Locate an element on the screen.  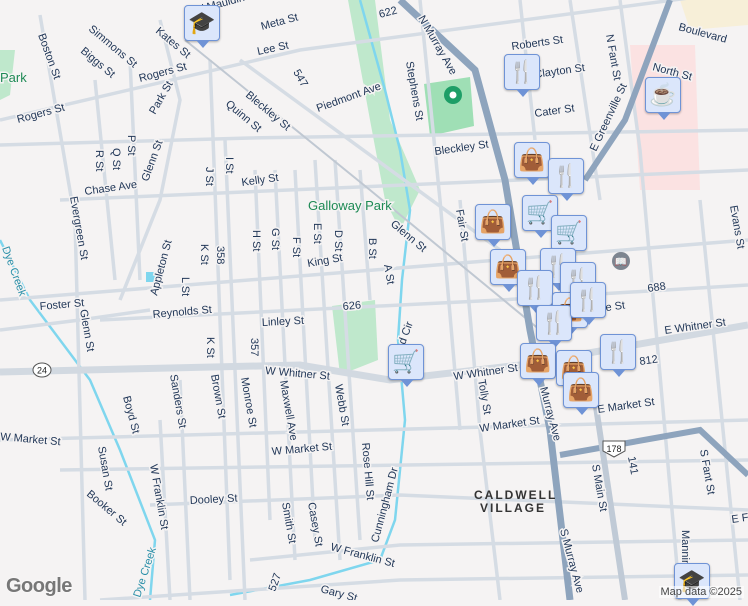
cafe-marker: ☕ is located at coordinates (663, 98).